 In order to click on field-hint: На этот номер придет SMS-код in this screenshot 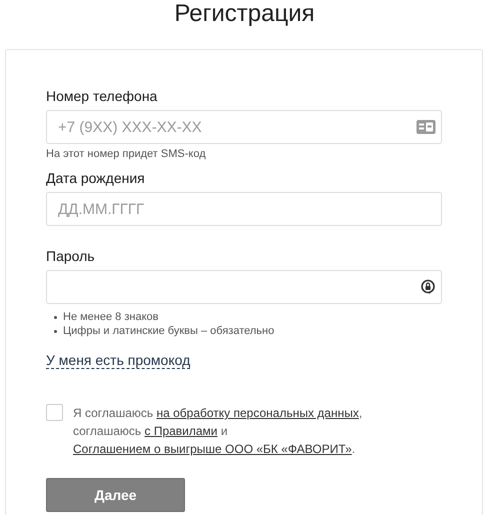, I will do `click(126, 154)`.